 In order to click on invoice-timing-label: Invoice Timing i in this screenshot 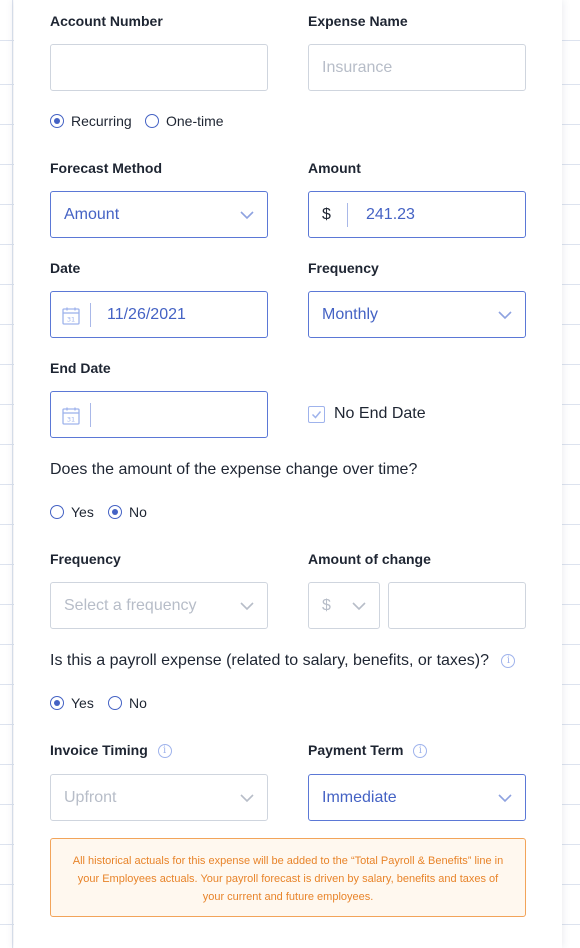, I will do `click(111, 750)`.